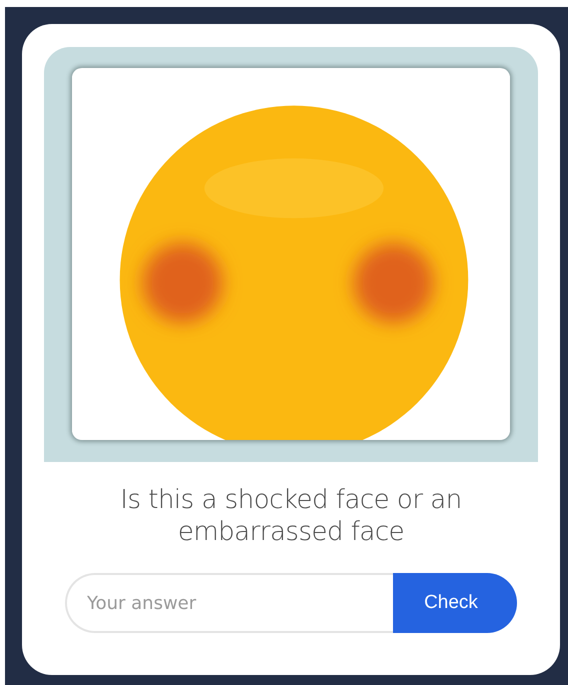  What do you see at coordinates (455, 603) in the screenshot?
I see `check-button: Check` at bounding box center [455, 603].